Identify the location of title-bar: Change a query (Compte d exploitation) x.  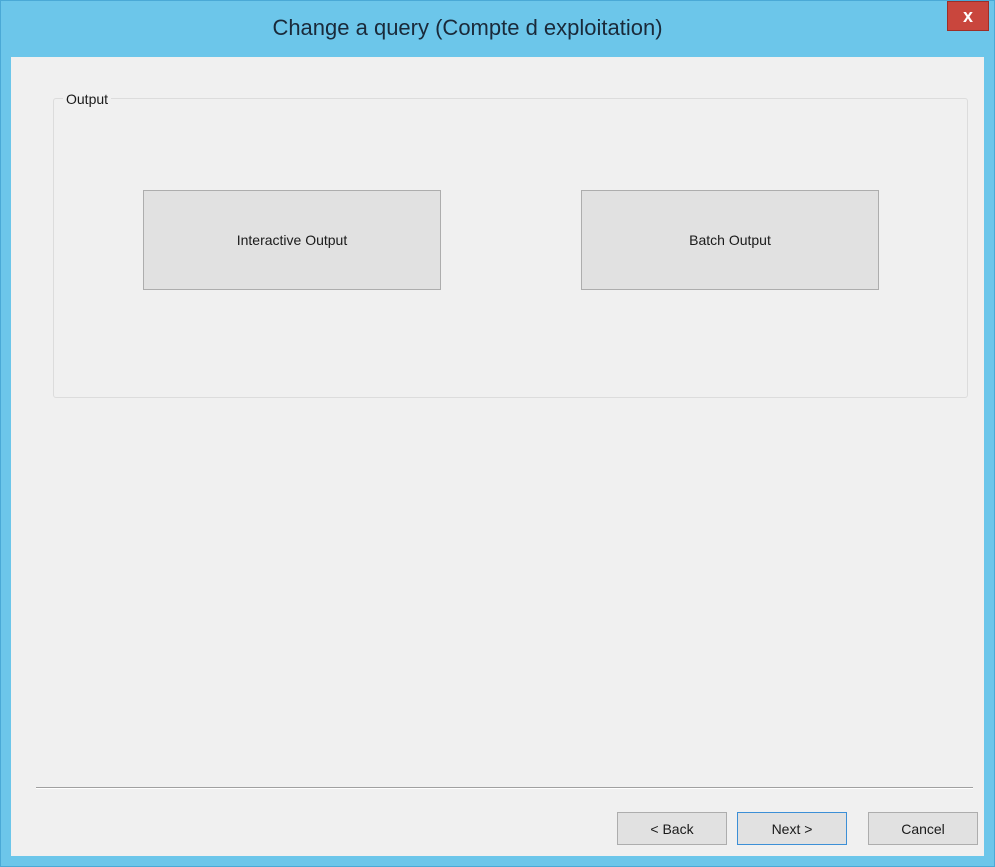
(497, 29).